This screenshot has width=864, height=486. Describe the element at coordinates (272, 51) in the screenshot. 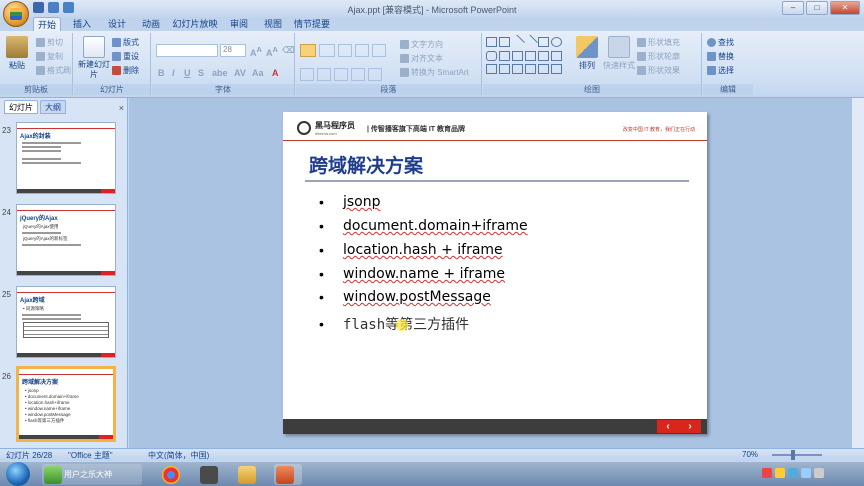

I see `shrink-font-icon: AA` at that location.